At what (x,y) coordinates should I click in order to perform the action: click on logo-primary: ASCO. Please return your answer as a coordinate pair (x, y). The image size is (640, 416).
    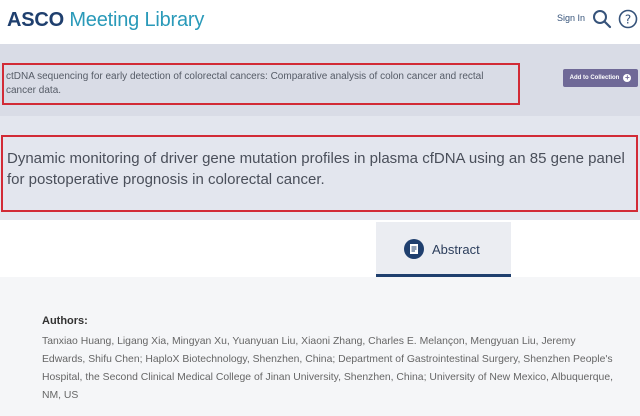
    Looking at the image, I should click on (35, 20).